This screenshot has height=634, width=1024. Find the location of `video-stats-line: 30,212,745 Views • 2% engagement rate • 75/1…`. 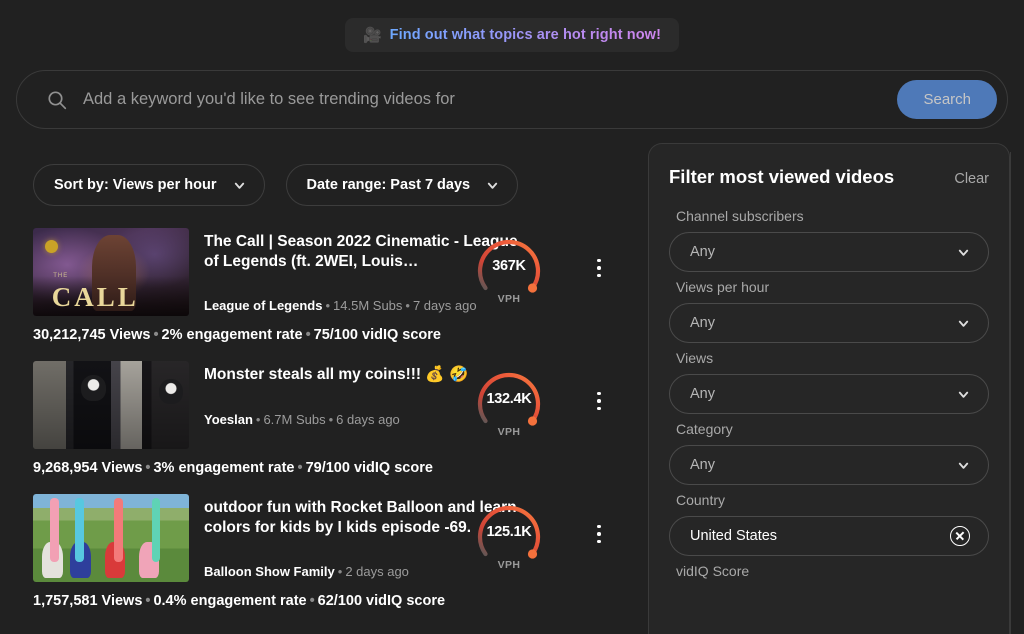

video-stats-line: 30,212,745 Views • 2% engagement rate • 75/1… is located at coordinates (237, 335).